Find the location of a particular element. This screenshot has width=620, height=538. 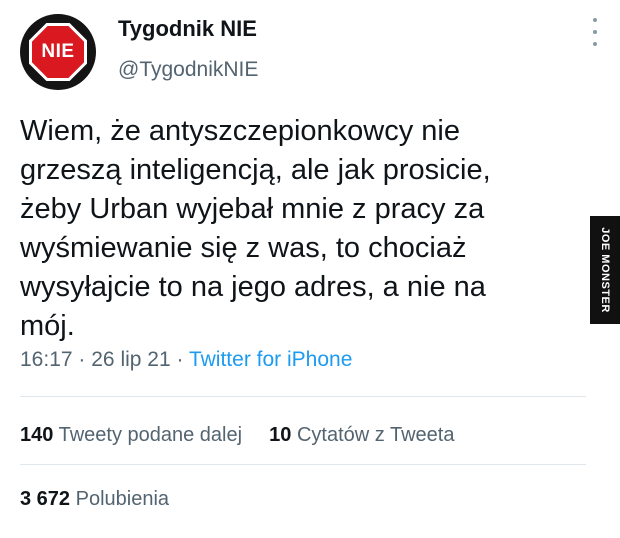

avatar: NIE is located at coordinates (58, 52).